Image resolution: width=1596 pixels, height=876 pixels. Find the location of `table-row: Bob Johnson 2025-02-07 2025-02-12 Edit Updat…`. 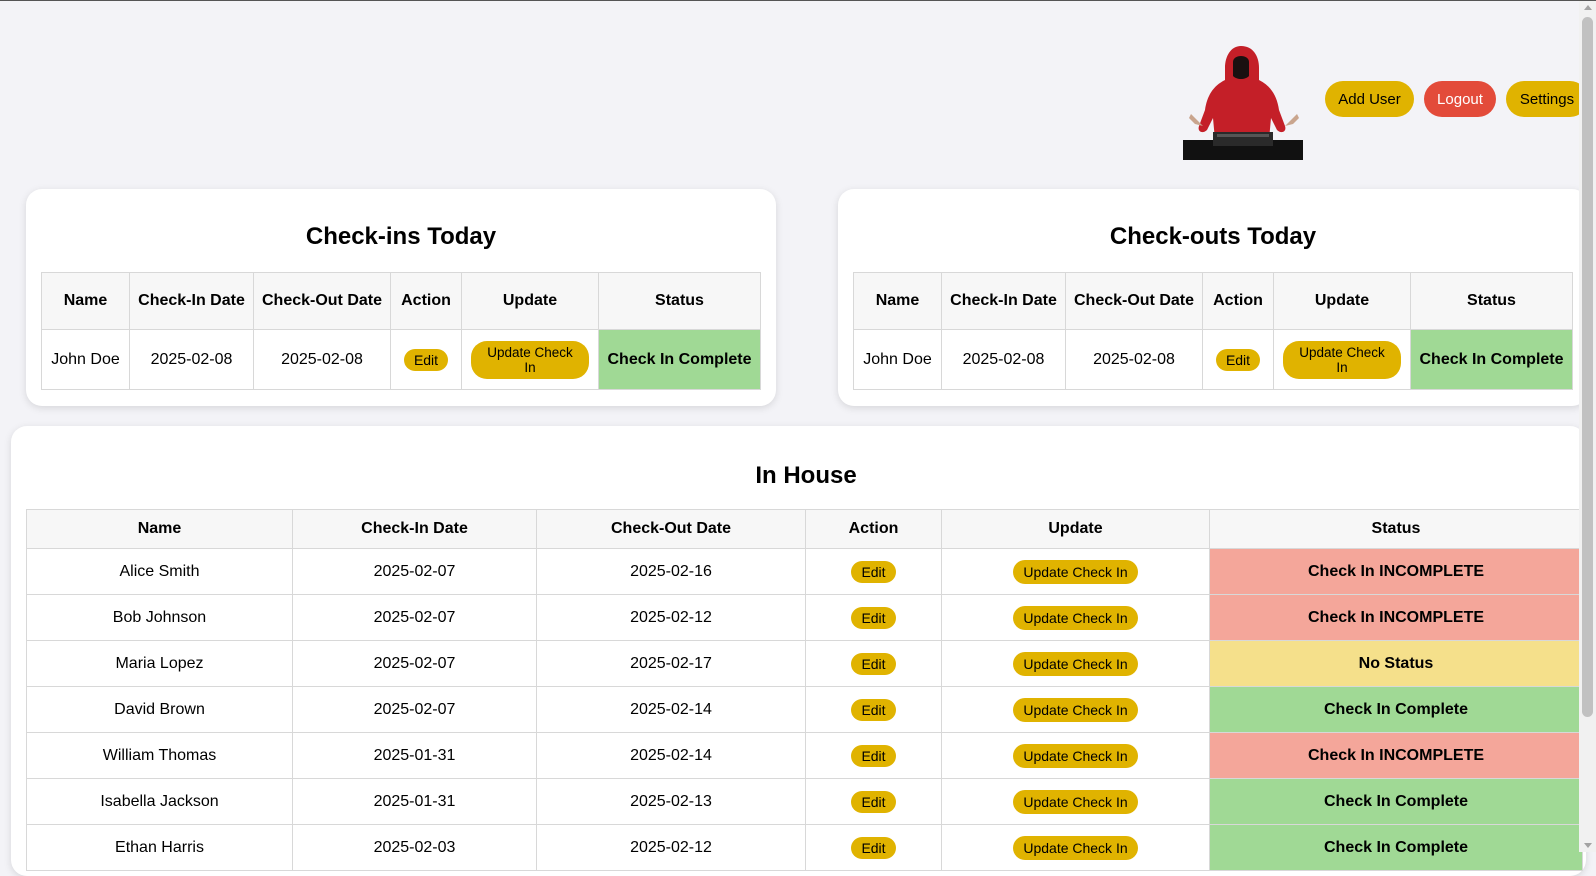

table-row: Bob Johnson 2025-02-07 2025-02-12 Edit Updat… is located at coordinates (804, 617).